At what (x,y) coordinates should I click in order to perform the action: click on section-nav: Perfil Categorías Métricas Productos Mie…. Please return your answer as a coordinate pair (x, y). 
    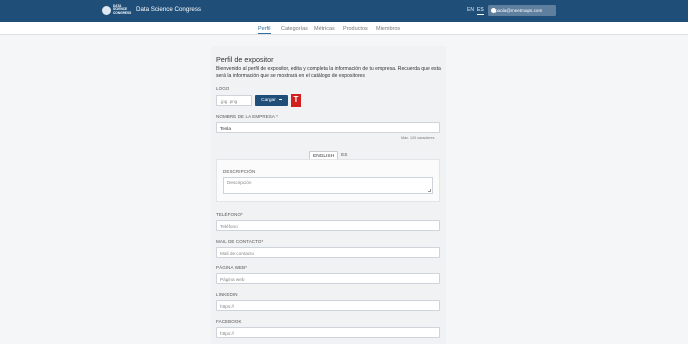
    Looking at the image, I should click on (344, 28).